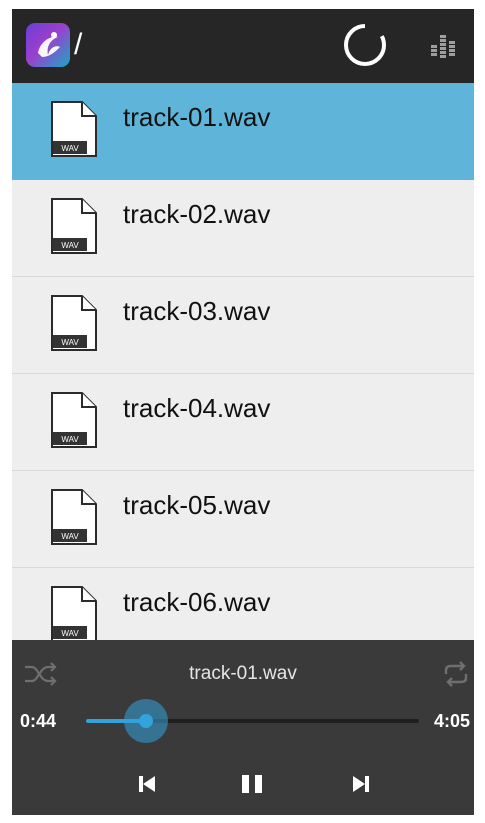 The height and width of the screenshot is (823, 485). What do you see at coordinates (145, 721) in the screenshot?
I see `seek-thumb` at bounding box center [145, 721].